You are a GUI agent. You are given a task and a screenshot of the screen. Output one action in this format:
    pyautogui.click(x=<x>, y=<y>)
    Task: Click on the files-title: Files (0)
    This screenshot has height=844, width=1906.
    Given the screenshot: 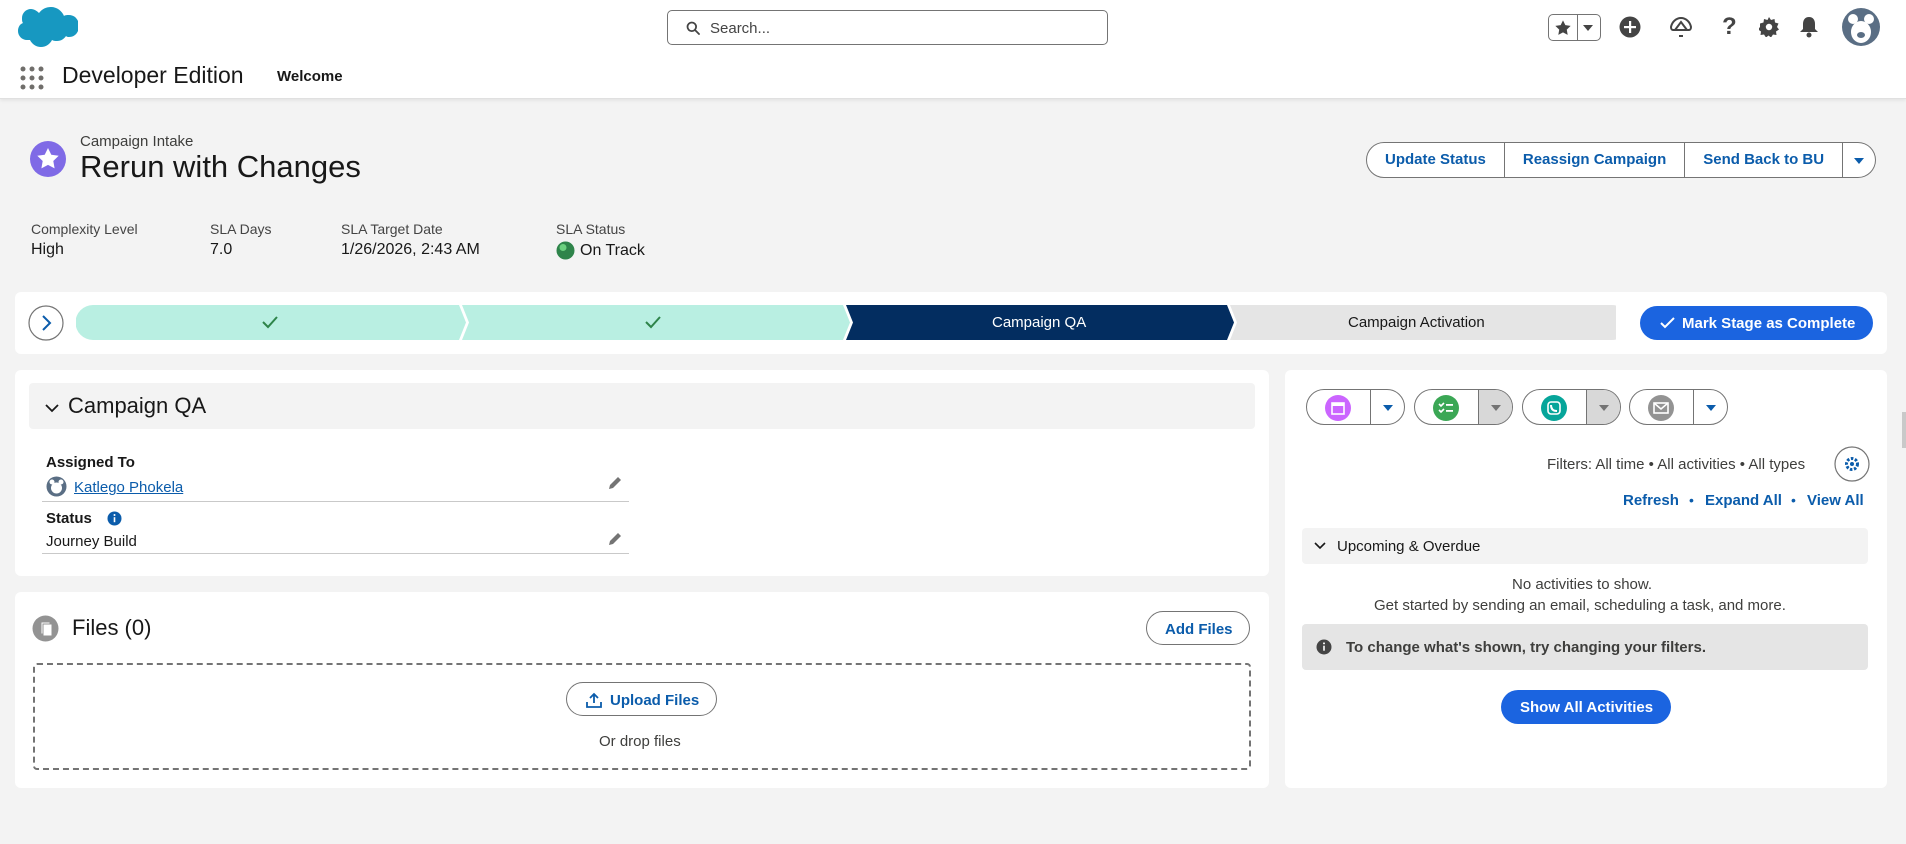 What is the action you would take?
    pyautogui.click(x=112, y=627)
    